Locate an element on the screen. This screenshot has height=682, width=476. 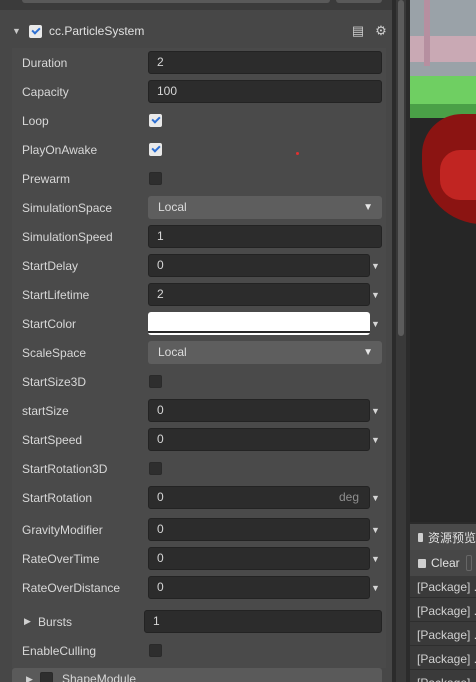
play-on-awake-checkbox is located at coordinates (155, 149).